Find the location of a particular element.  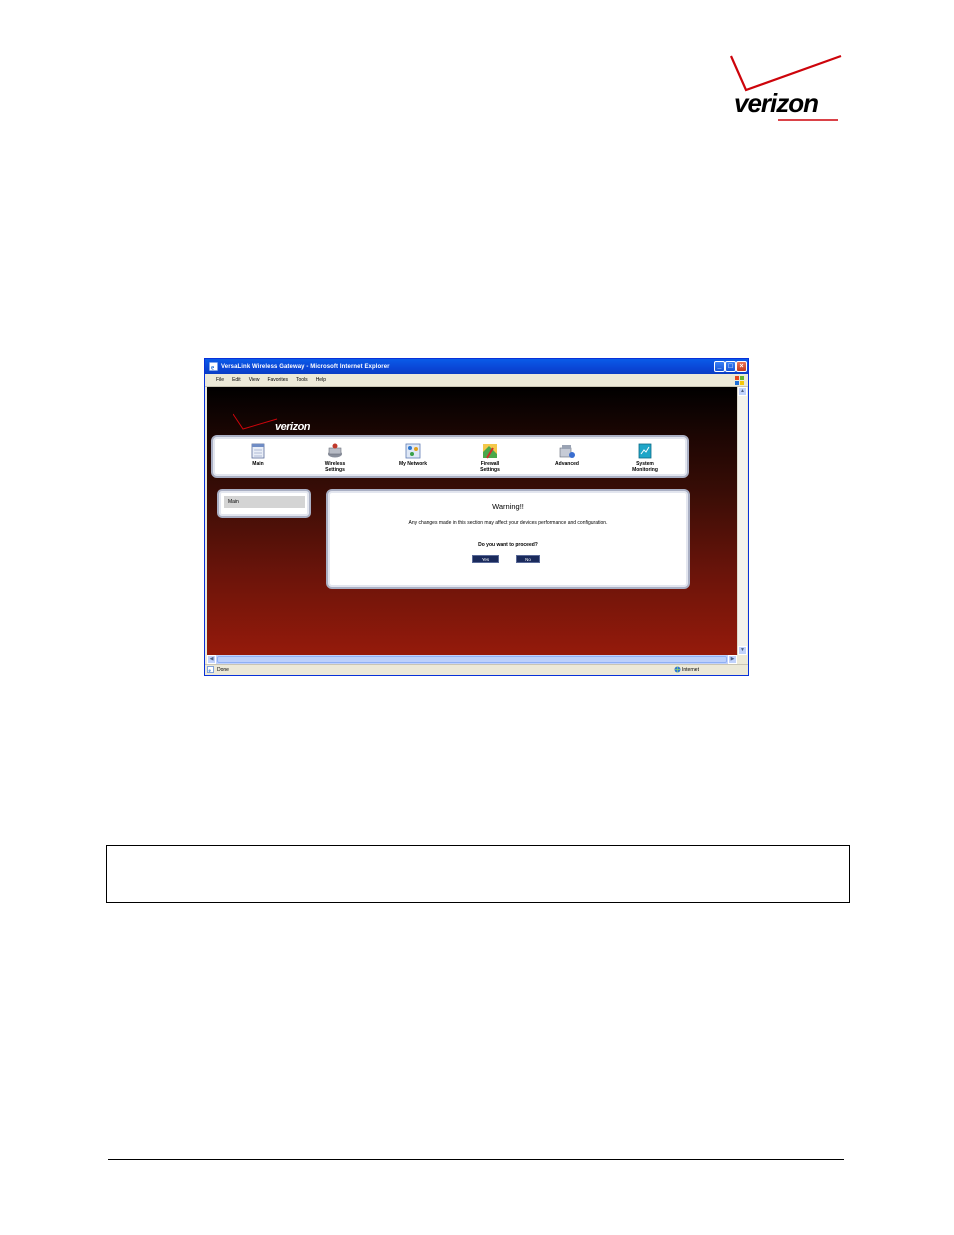

horizontal-scroll-thumb is located at coordinates (472, 659).